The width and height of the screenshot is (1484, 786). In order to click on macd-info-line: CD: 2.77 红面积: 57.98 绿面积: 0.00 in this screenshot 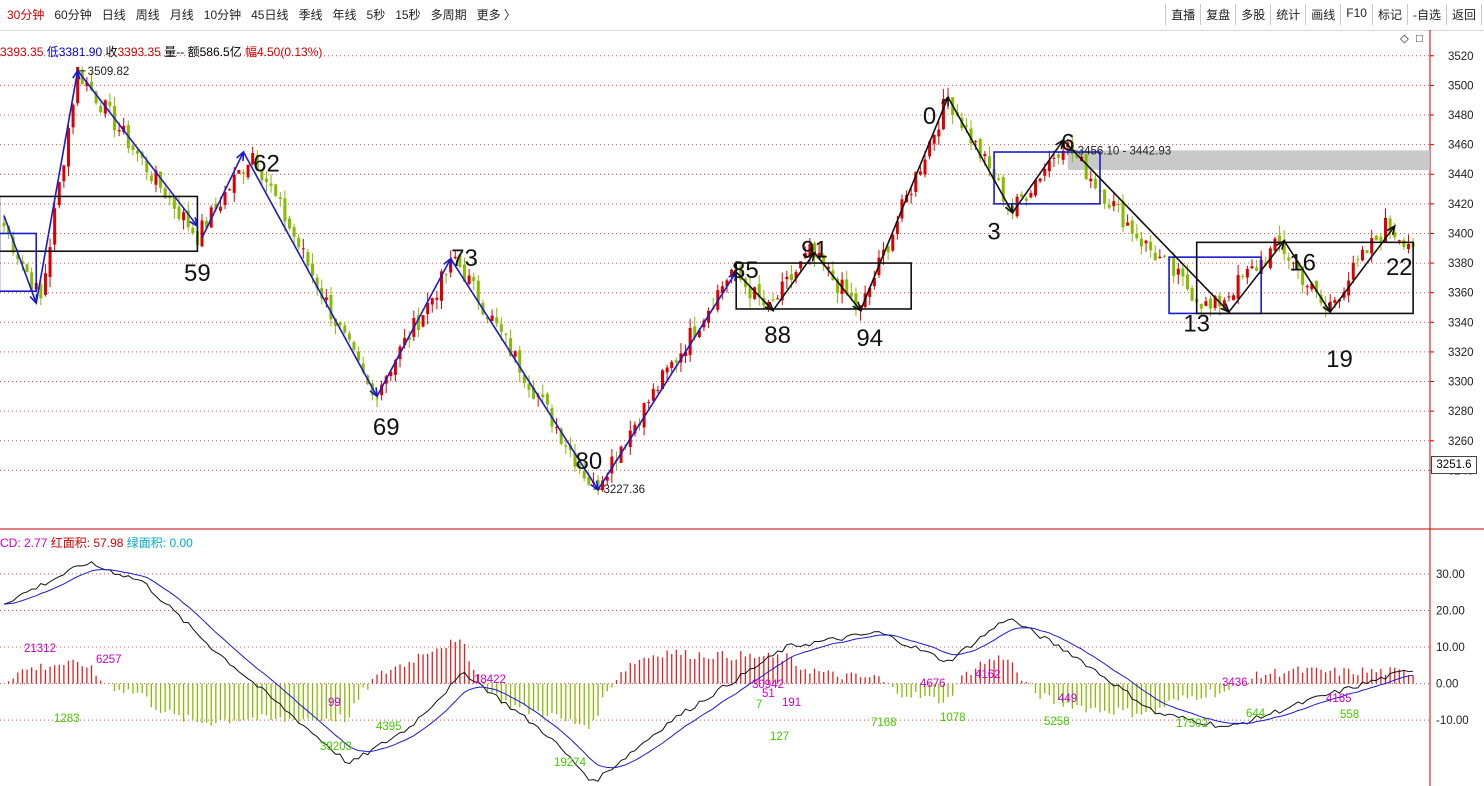, I will do `click(96, 542)`.